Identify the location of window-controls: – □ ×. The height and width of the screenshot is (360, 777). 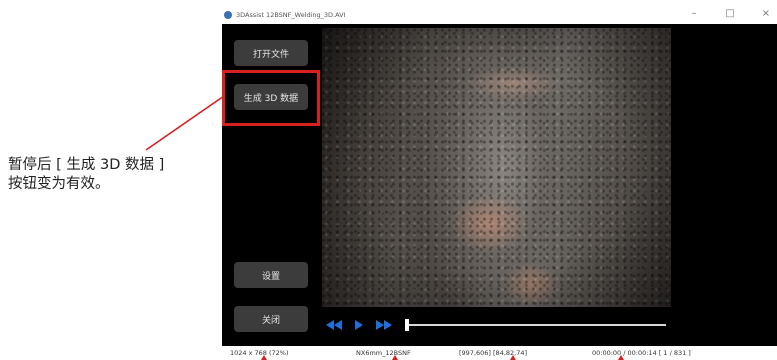
(730, 14).